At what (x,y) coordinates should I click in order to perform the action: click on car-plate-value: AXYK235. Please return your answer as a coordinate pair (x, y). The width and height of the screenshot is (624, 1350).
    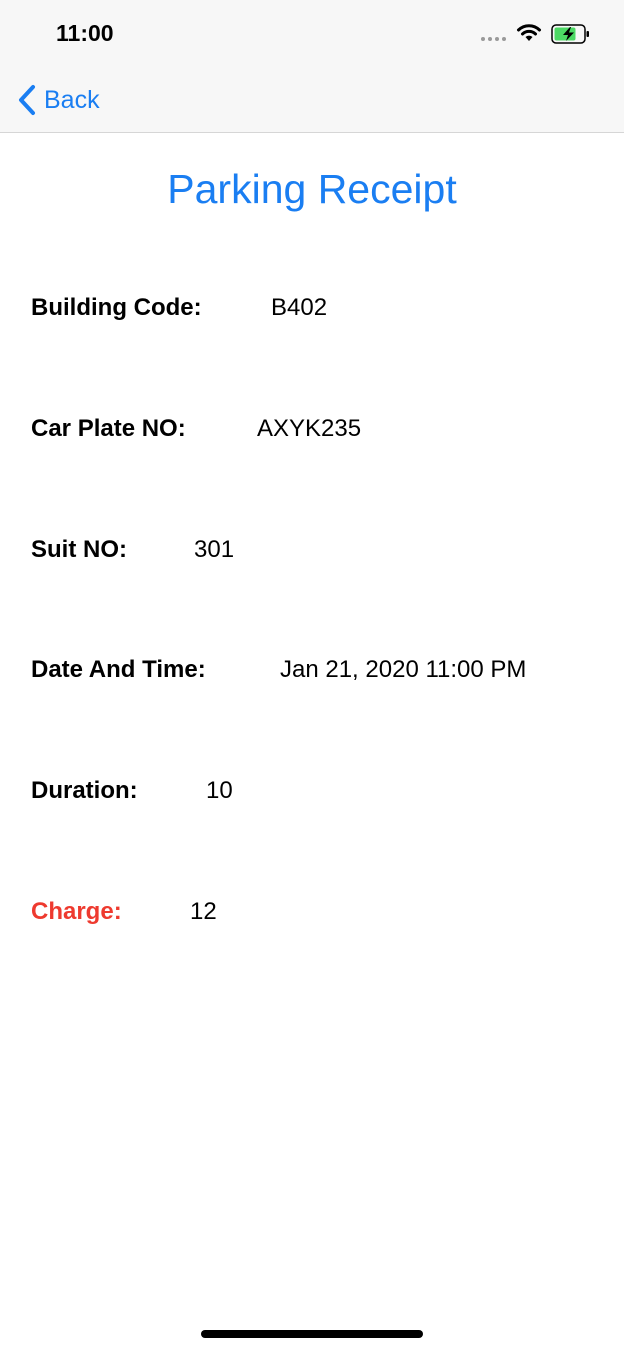
    Looking at the image, I should click on (309, 428).